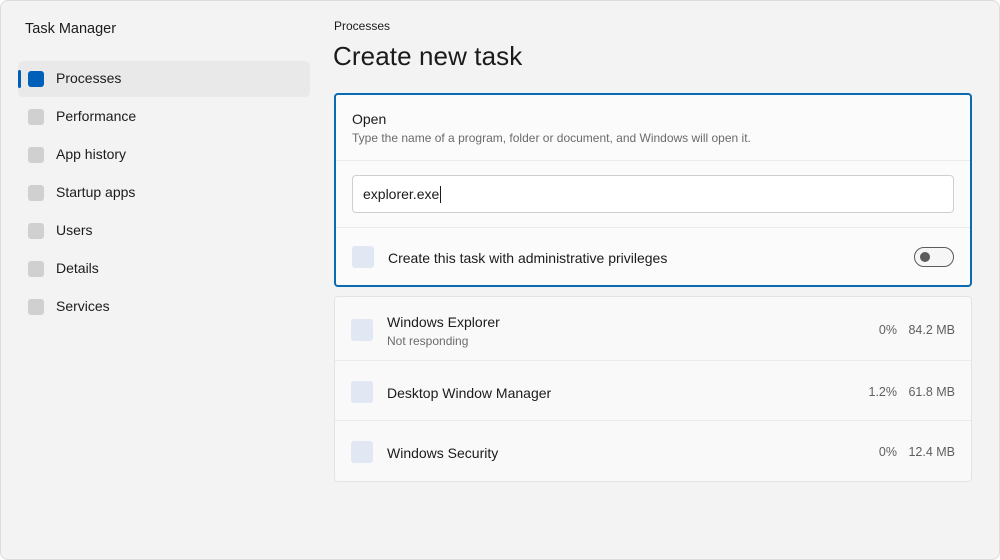 Image resolution: width=1000 pixels, height=560 pixels. Describe the element at coordinates (925, 257) in the screenshot. I see `toggle-knob` at that location.